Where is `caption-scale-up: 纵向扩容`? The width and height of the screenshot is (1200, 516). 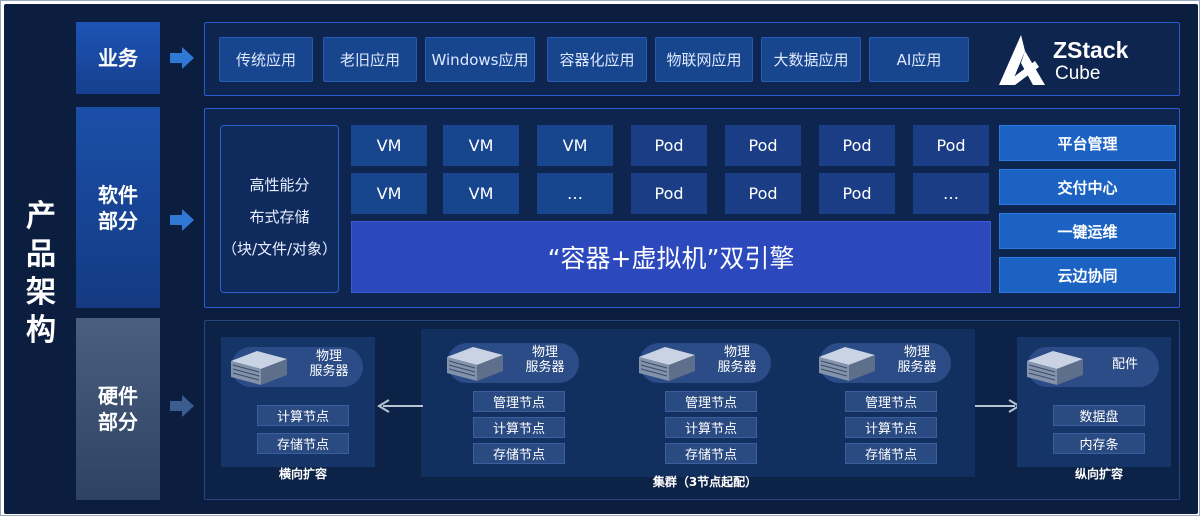
caption-scale-up: 纵向扩容 is located at coordinates (1098, 474).